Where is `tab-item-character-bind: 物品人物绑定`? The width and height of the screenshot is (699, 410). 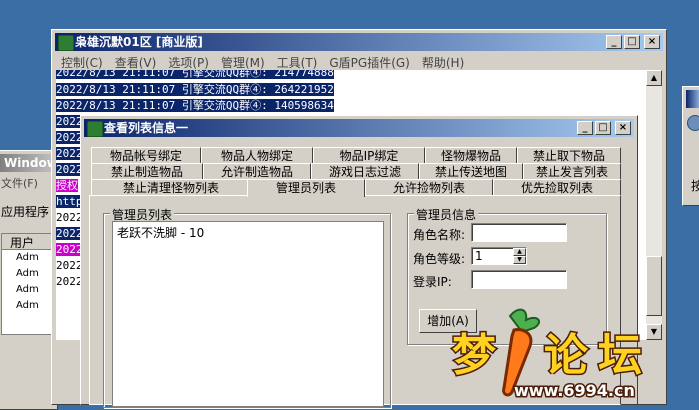
tab-item-character-bind: 物品人物绑定 is located at coordinates (257, 155).